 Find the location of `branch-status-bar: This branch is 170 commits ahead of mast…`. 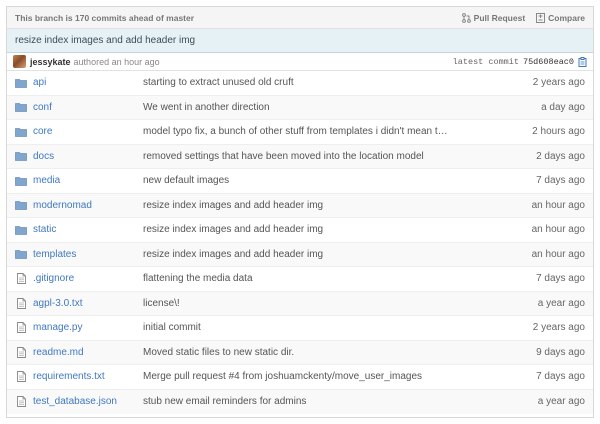

branch-status-bar: This branch is 170 commits ahead of mast… is located at coordinates (300, 18).